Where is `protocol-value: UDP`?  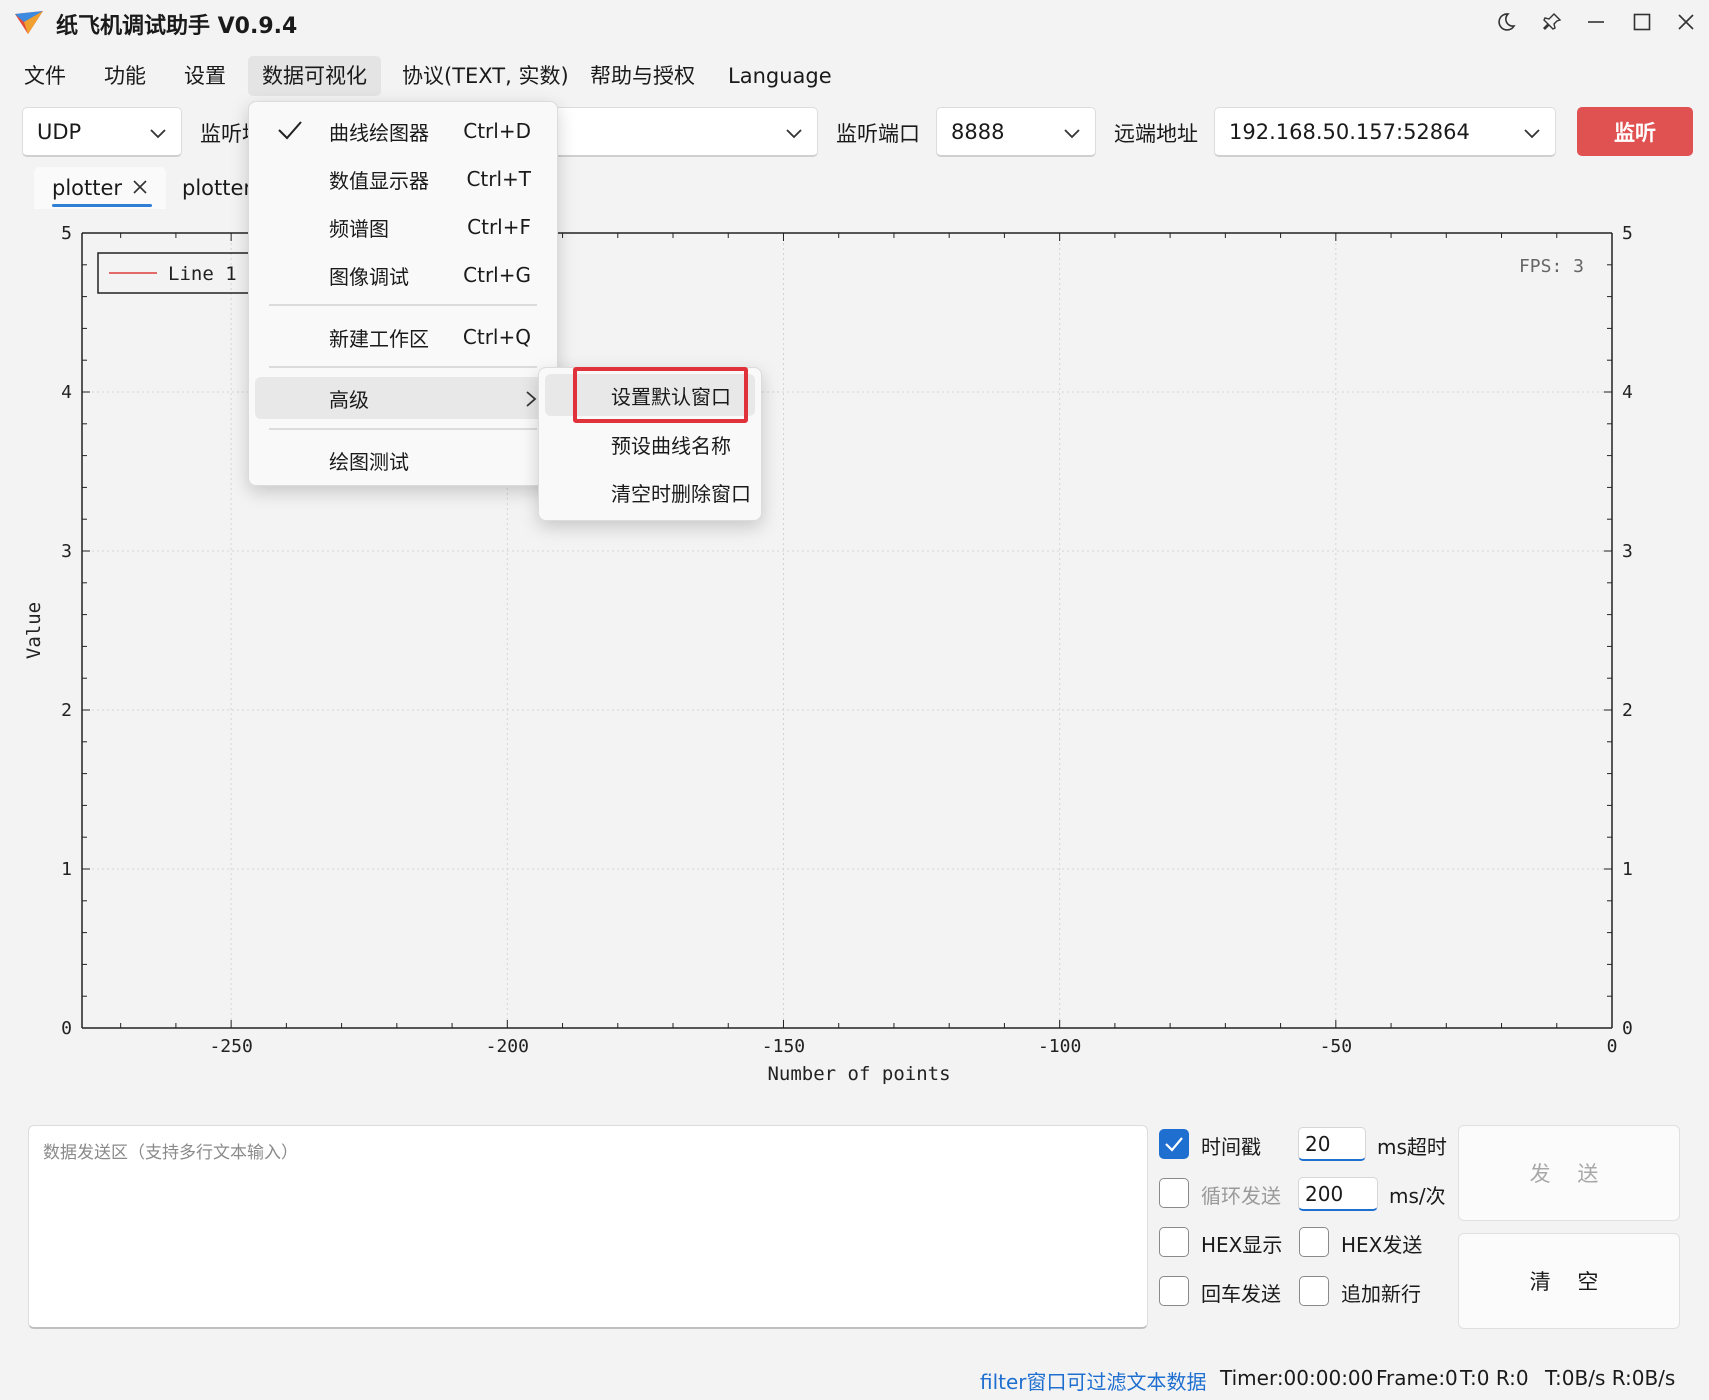
protocol-value: UDP is located at coordinates (59, 131).